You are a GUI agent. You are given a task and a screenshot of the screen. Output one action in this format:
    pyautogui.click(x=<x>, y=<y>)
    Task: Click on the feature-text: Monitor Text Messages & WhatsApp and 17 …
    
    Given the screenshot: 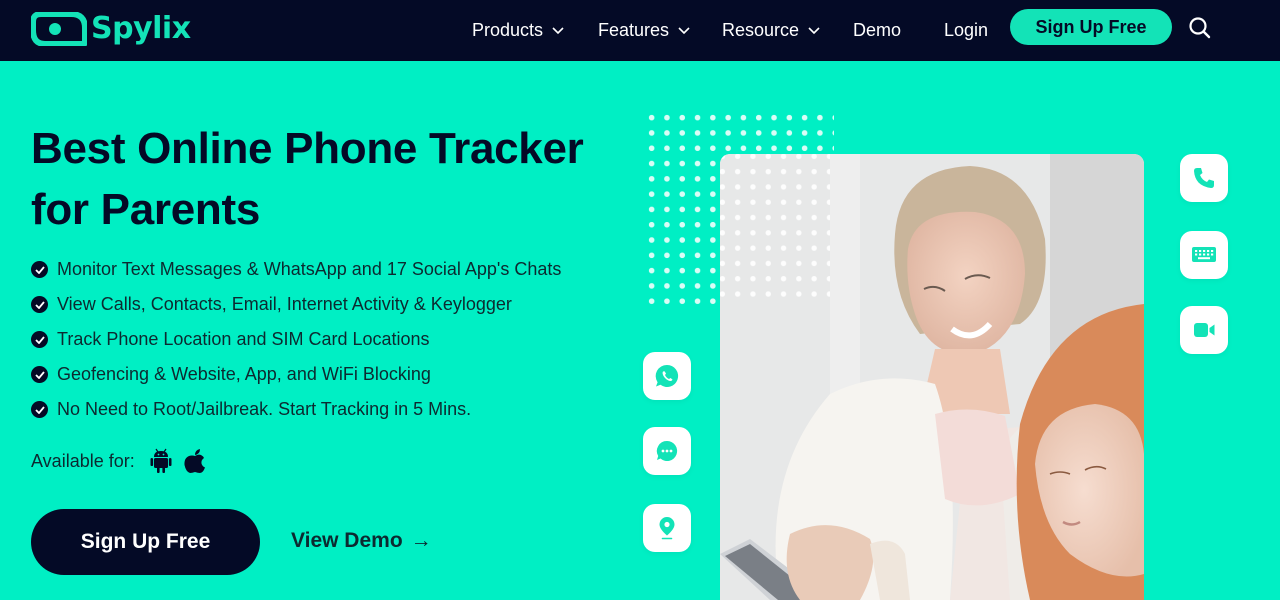 What is the action you would take?
    pyautogui.click(x=309, y=269)
    